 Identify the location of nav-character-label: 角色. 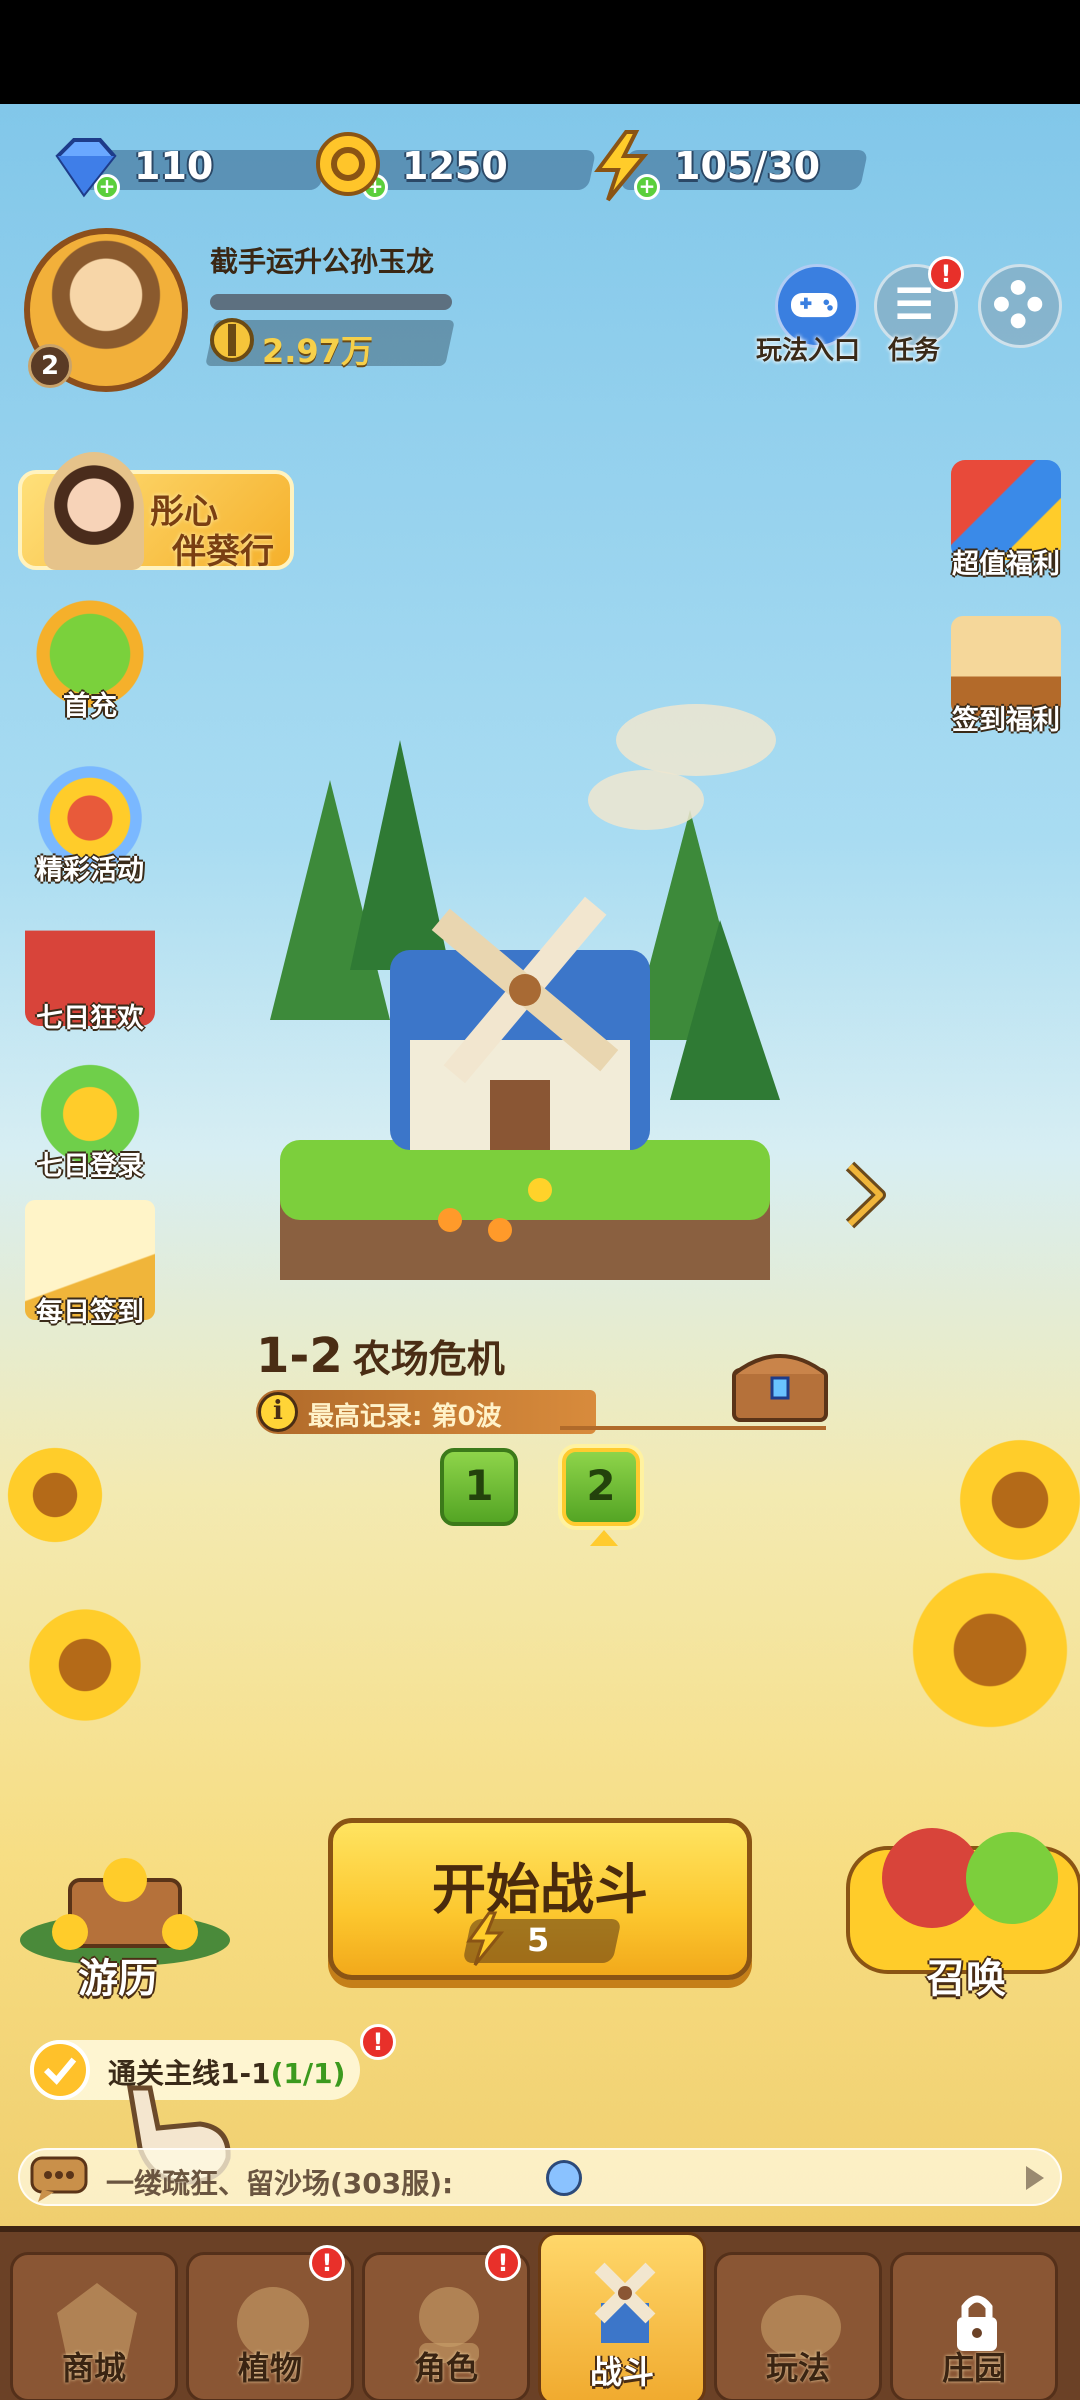
(445, 2368).